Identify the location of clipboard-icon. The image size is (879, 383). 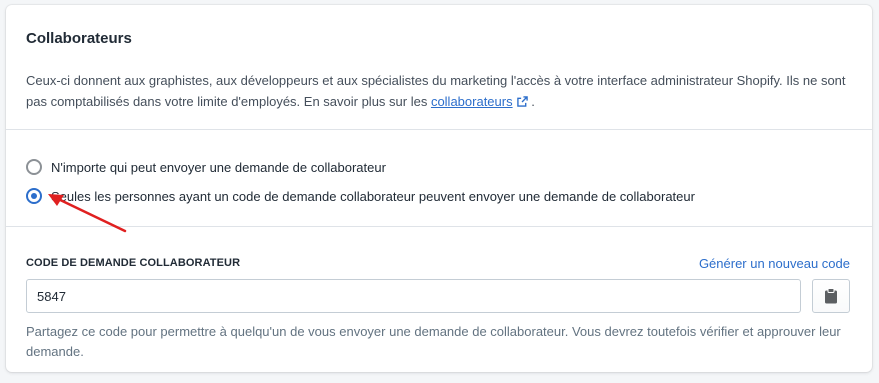
(831, 296).